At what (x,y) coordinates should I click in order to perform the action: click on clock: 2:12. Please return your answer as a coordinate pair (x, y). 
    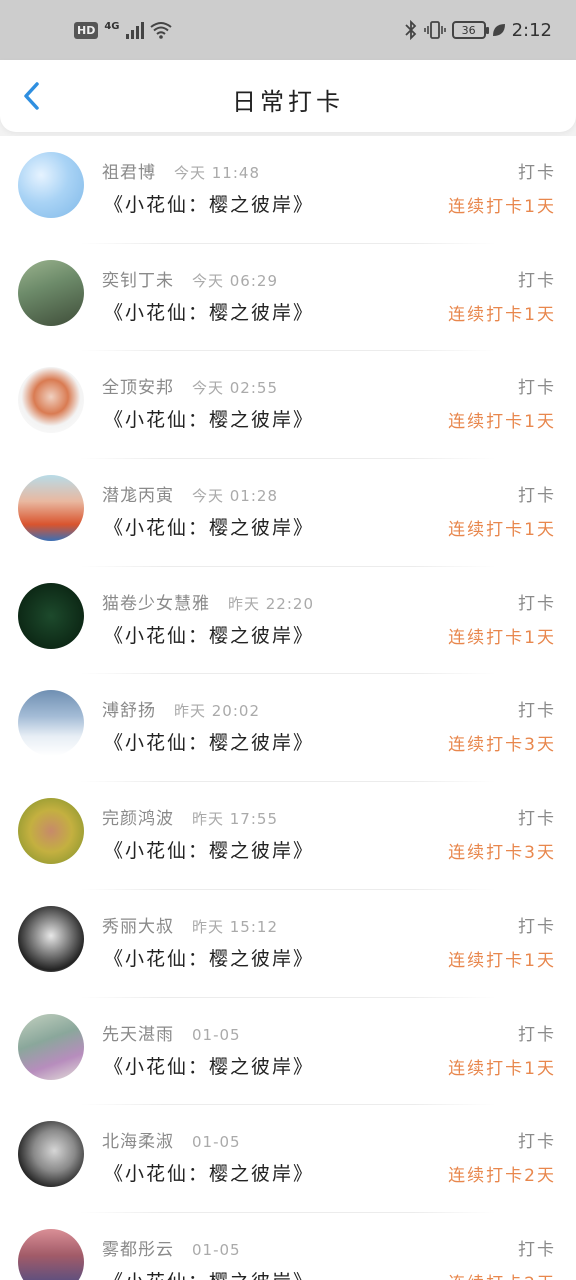
    Looking at the image, I should click on (531, 30).